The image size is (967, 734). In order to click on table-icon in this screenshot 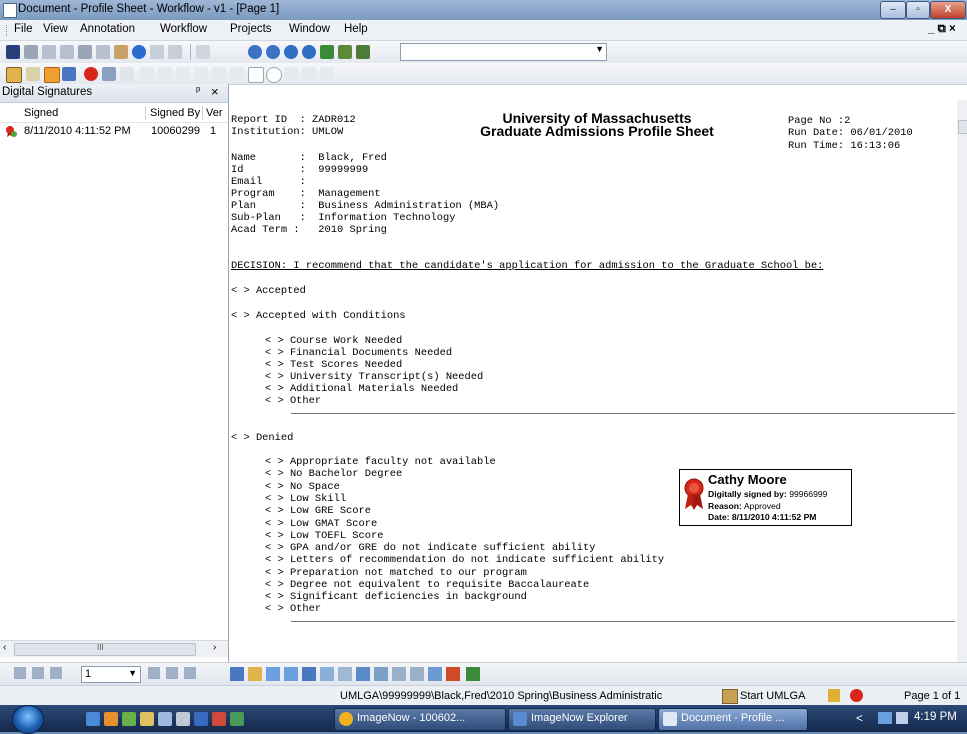, I will do `click(175, 52)`.